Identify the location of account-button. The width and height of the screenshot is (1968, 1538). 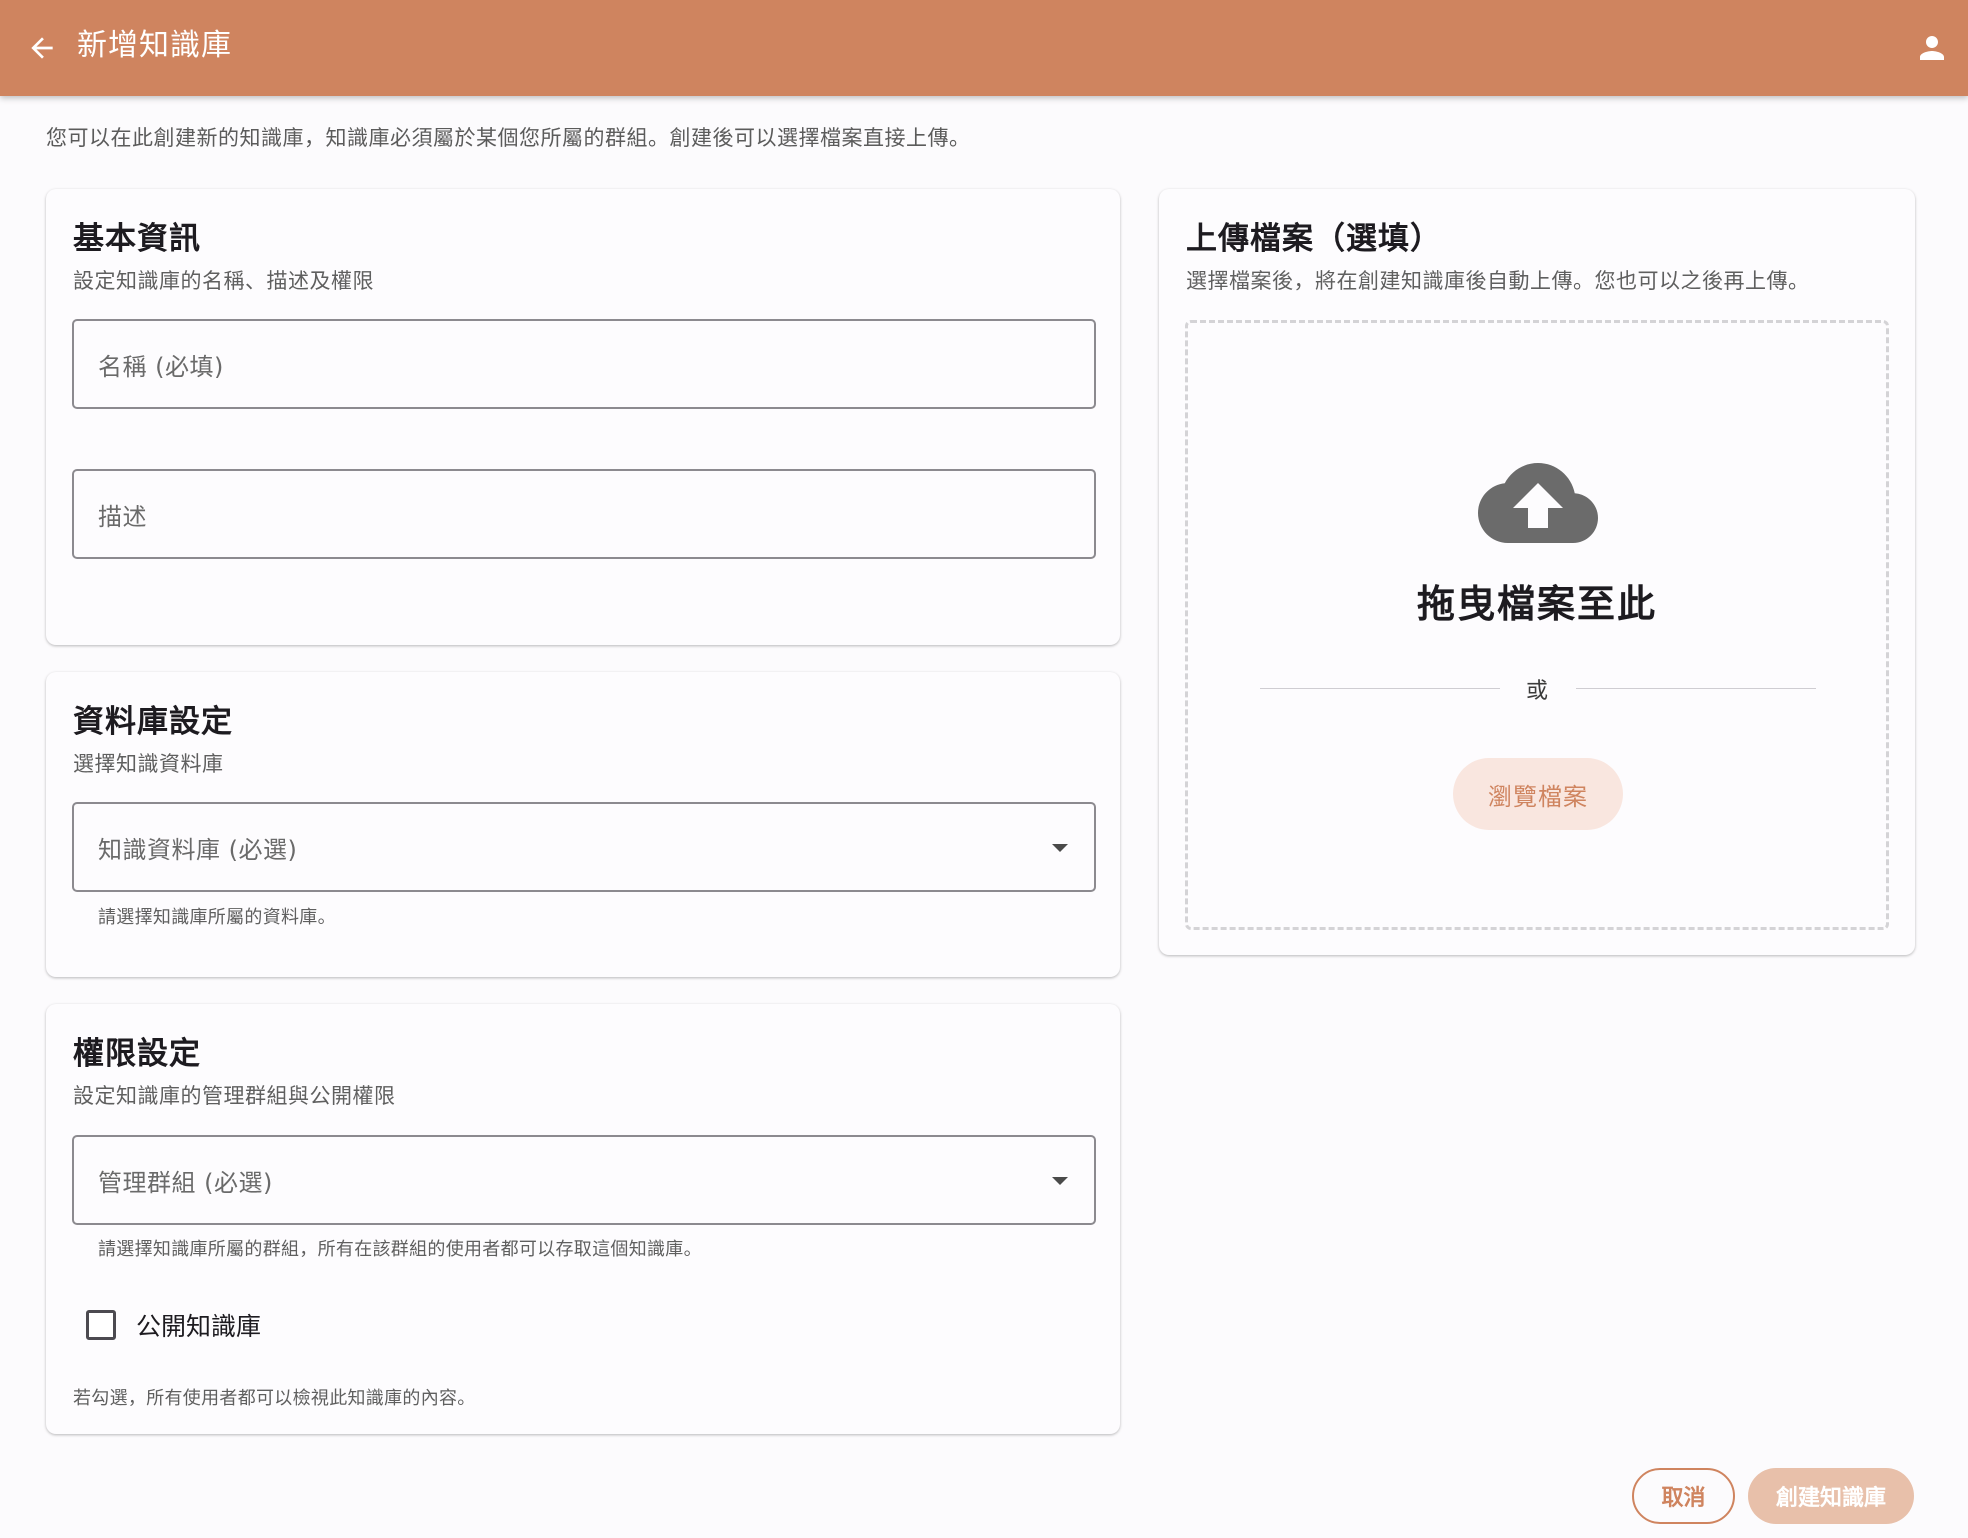
(1932, 48).